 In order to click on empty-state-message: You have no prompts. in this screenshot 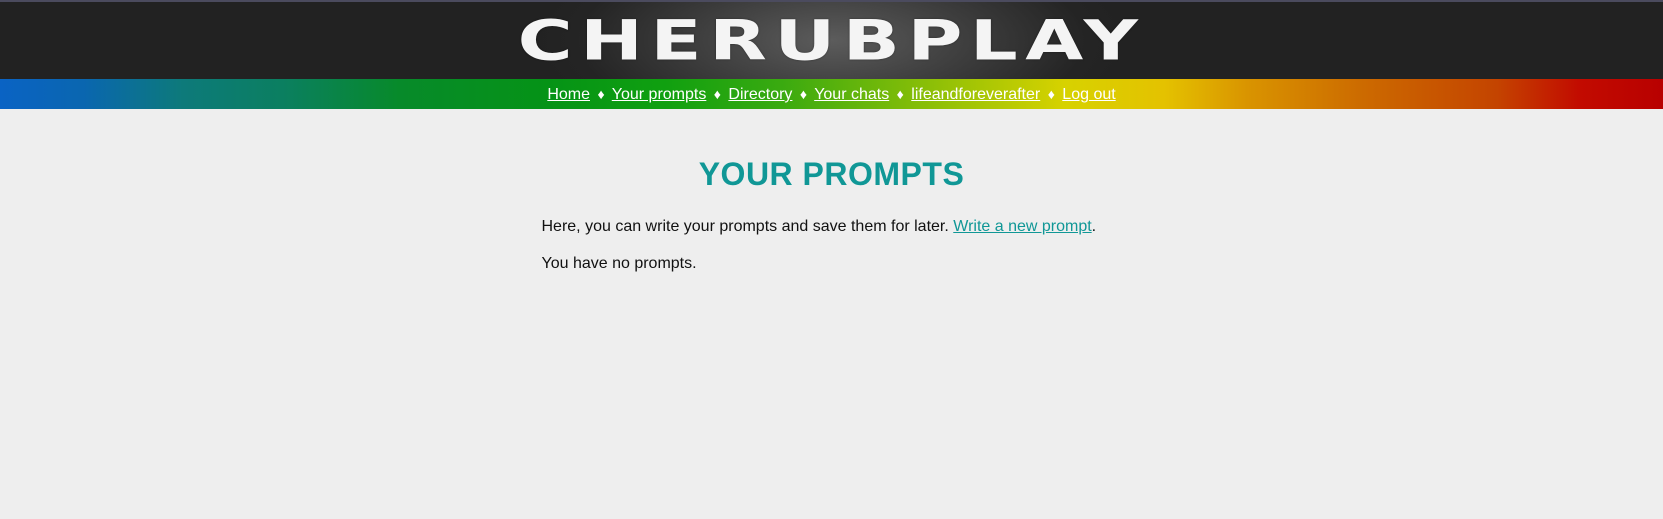, I will do `click(619, 263)`.